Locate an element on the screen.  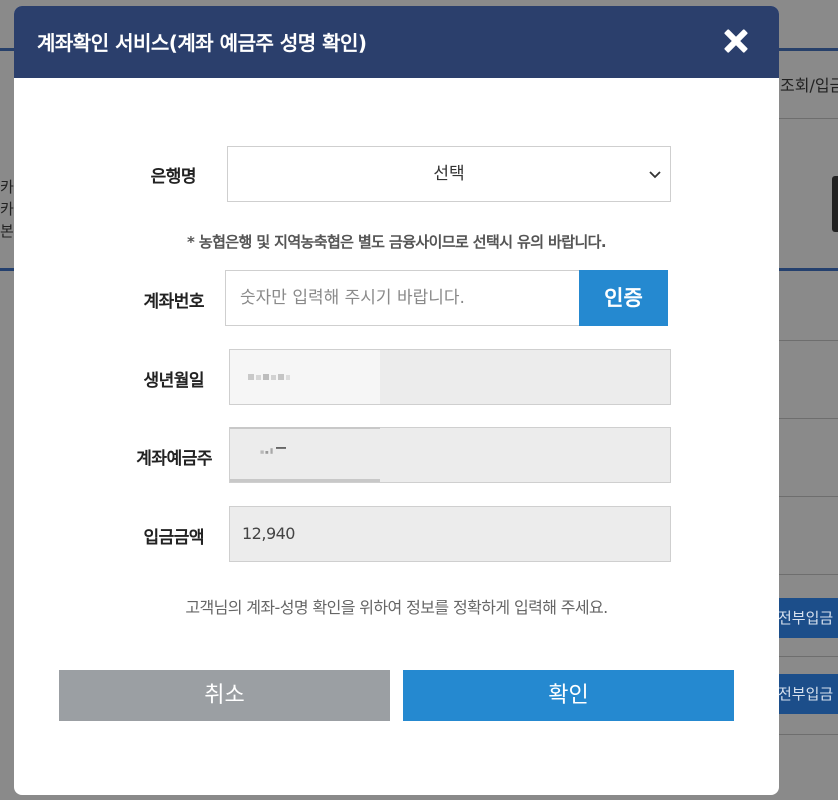
helper-text: 고객님의 계좌-성명 확인을 위하여 정보를 정확하게 입력해 주세요. is located at coordinates (396, 607).